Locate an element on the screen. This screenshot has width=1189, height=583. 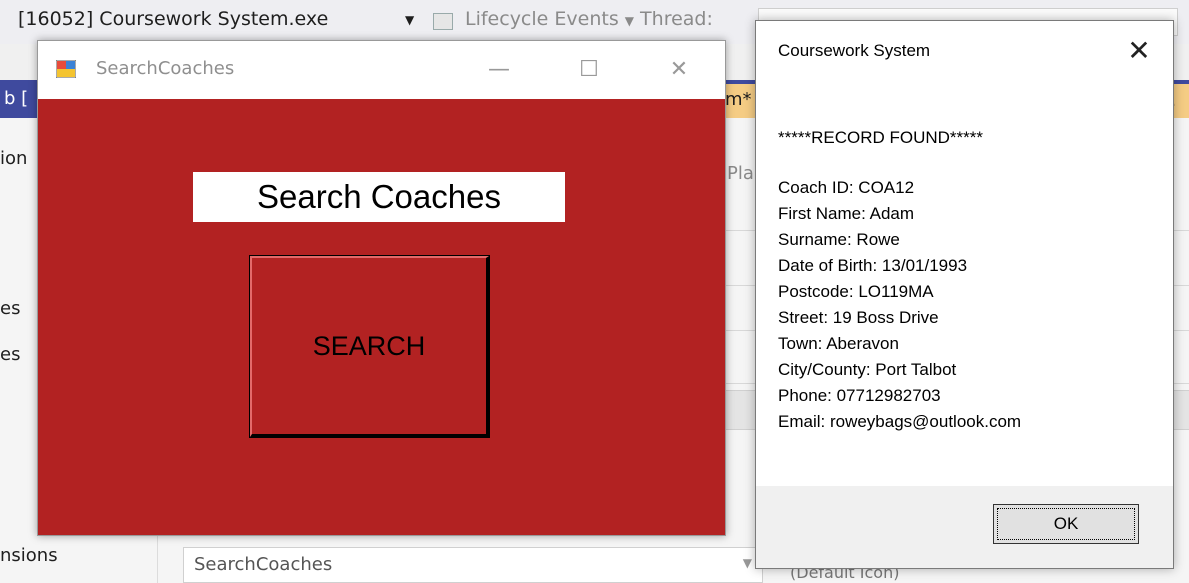
record-line: Town: Aberavon is located at coordinates (838, 343).